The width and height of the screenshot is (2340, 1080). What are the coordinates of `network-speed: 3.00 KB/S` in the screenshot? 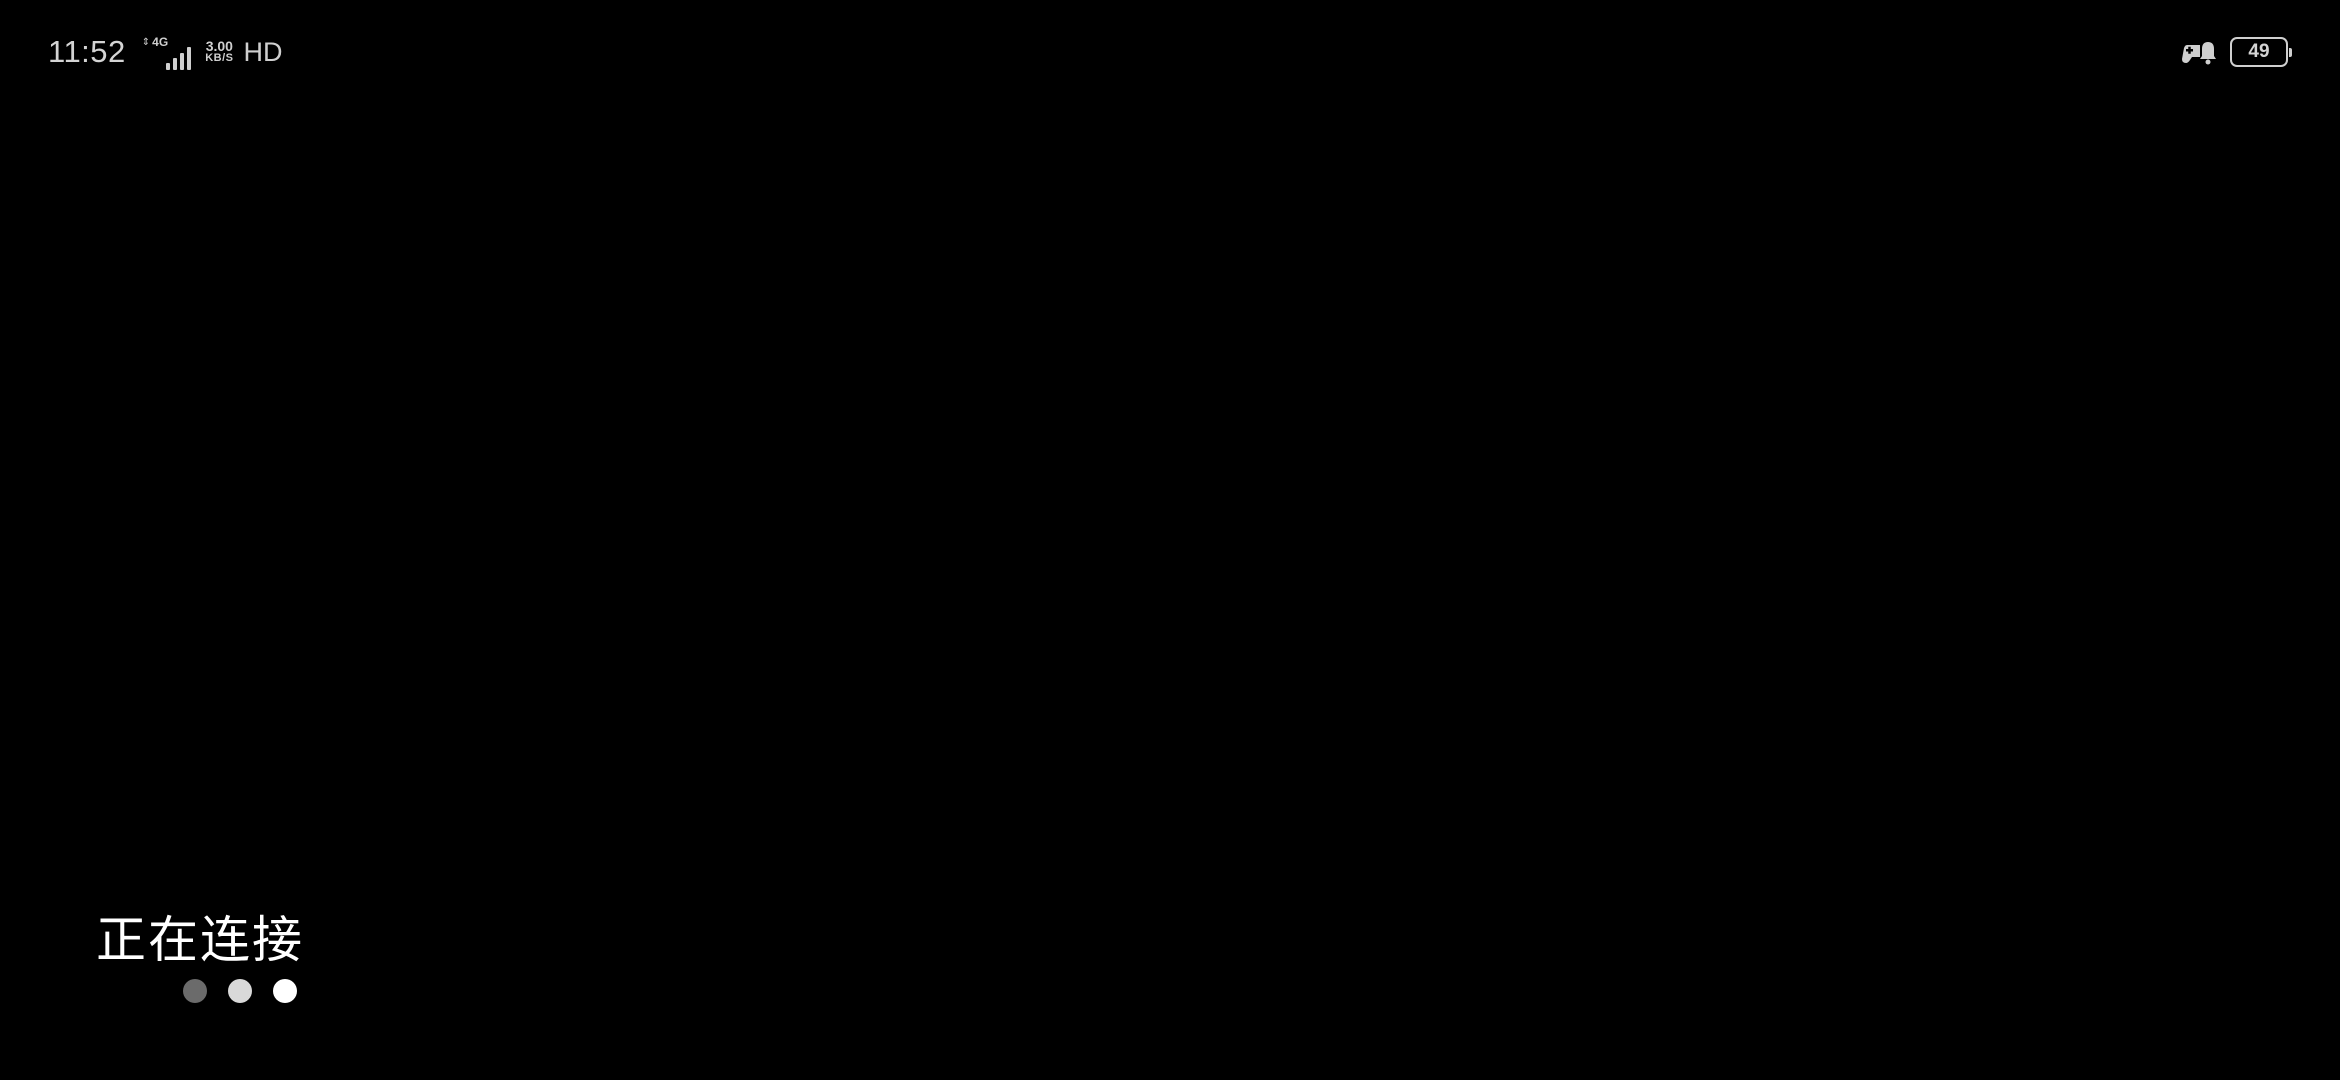 It's located at (219, 51).